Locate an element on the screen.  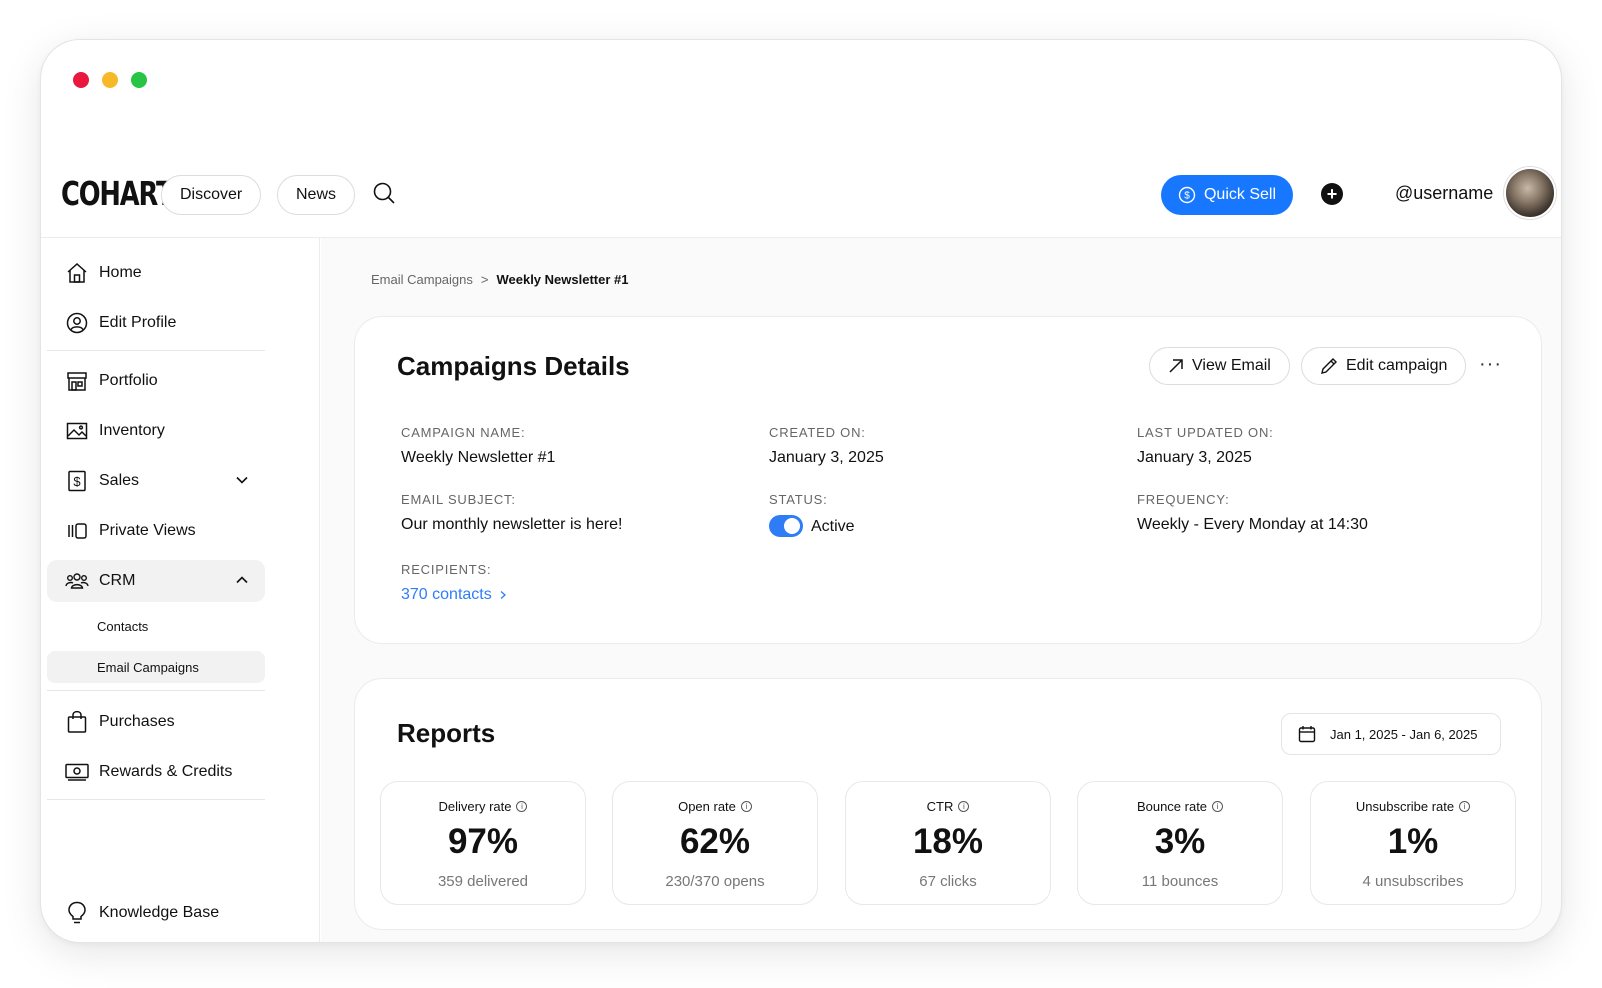
stat-card-delivery-rate: Delivery rate i 97% 359 delivered is located at coordinates (483, 843).